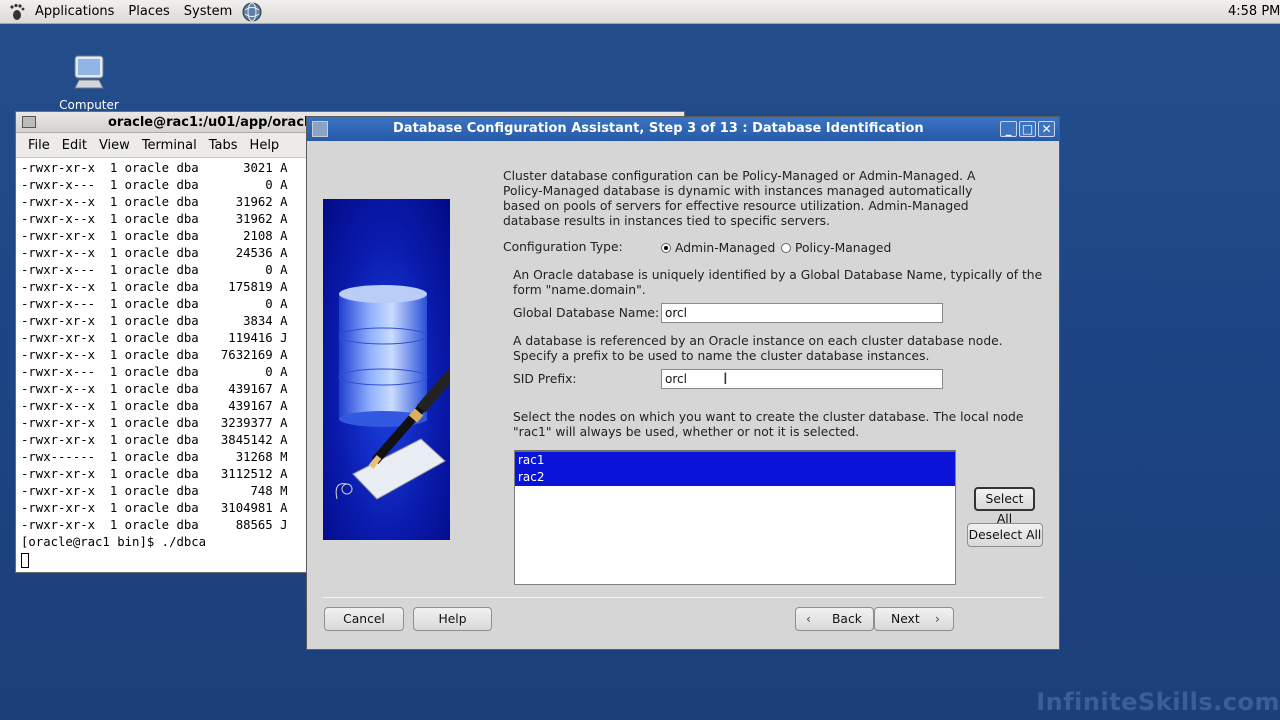  What do you see at coordinates (252, 12) in the screenshot?
I see `web-browser-icon` at bounding box center [252, 12].